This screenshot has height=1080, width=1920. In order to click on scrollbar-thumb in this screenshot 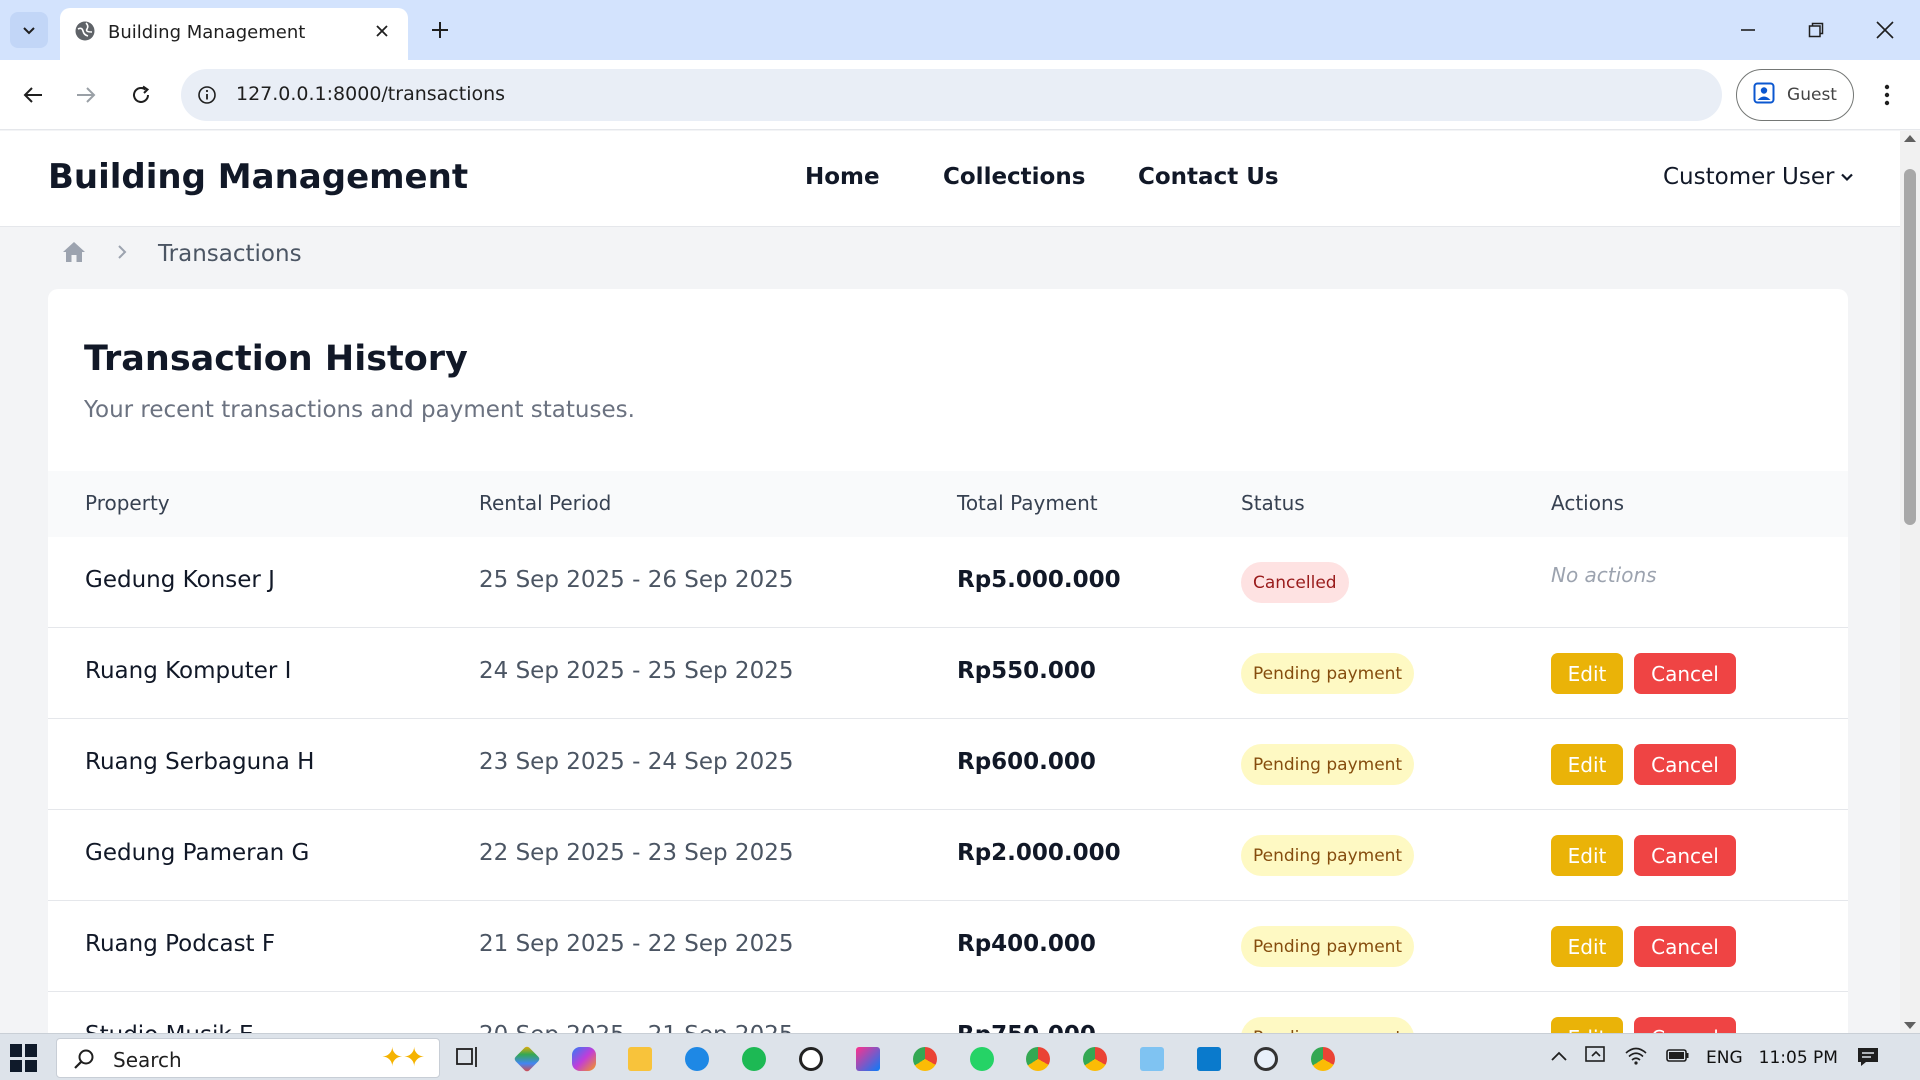, I will do `click(1910, 347)`.